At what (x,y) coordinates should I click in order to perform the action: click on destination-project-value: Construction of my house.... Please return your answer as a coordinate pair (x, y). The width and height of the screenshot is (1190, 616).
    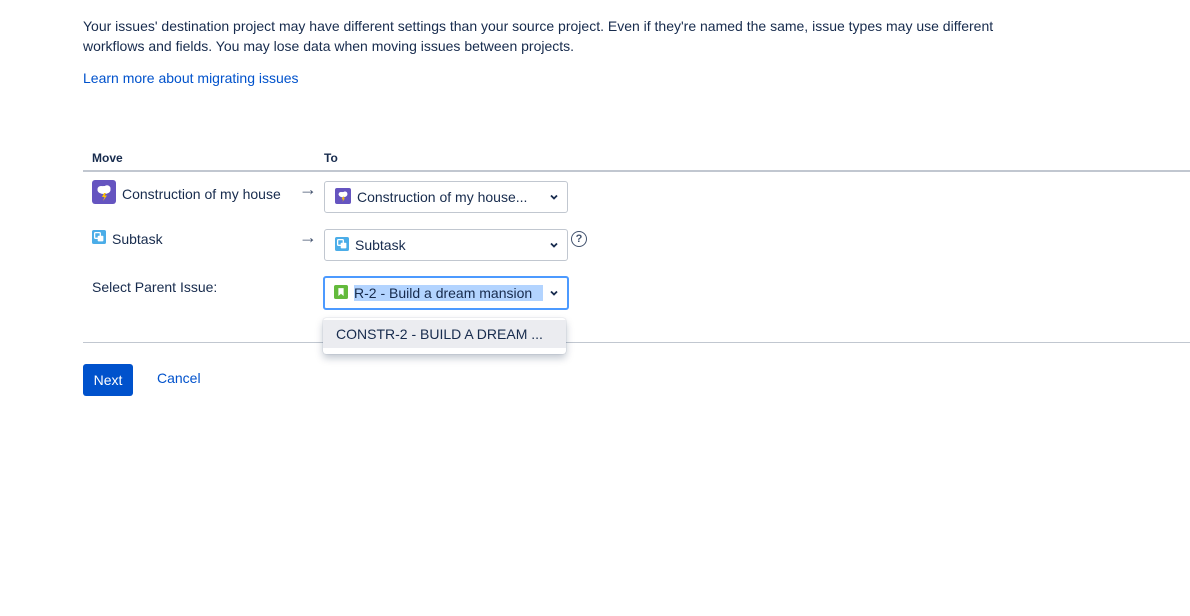
    Looking at the image, I should click on (442, 197).